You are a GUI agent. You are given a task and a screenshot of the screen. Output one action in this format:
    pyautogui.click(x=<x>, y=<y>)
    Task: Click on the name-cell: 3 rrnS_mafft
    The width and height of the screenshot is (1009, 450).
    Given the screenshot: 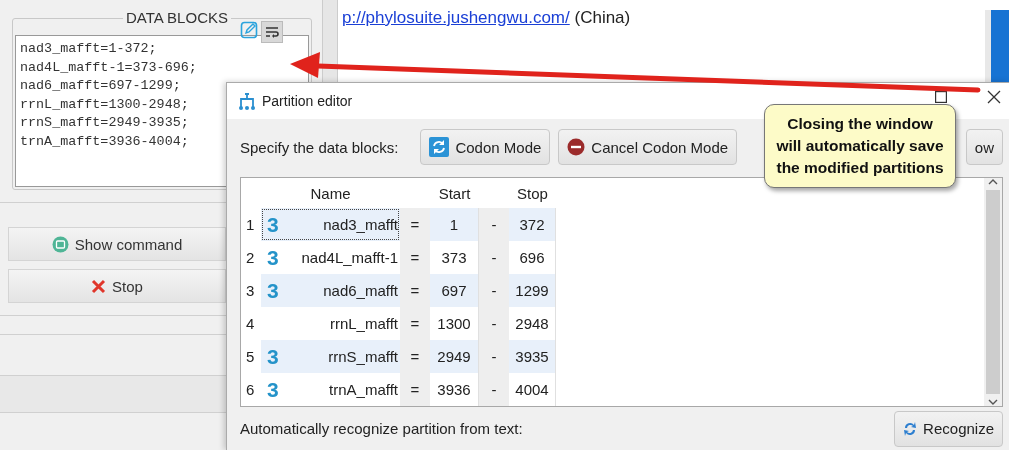 What is the action you would take?
    pyautogui.click(x=330, y=356)
    